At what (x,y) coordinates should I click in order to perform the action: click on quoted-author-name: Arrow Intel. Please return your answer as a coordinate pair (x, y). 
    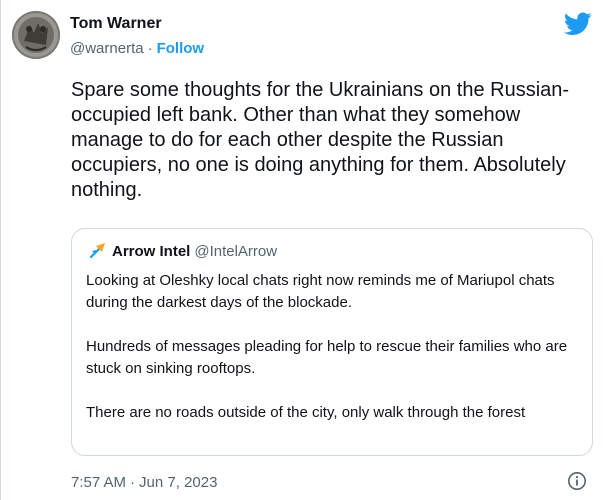
    Looking at the image, I should click on (151, 251).